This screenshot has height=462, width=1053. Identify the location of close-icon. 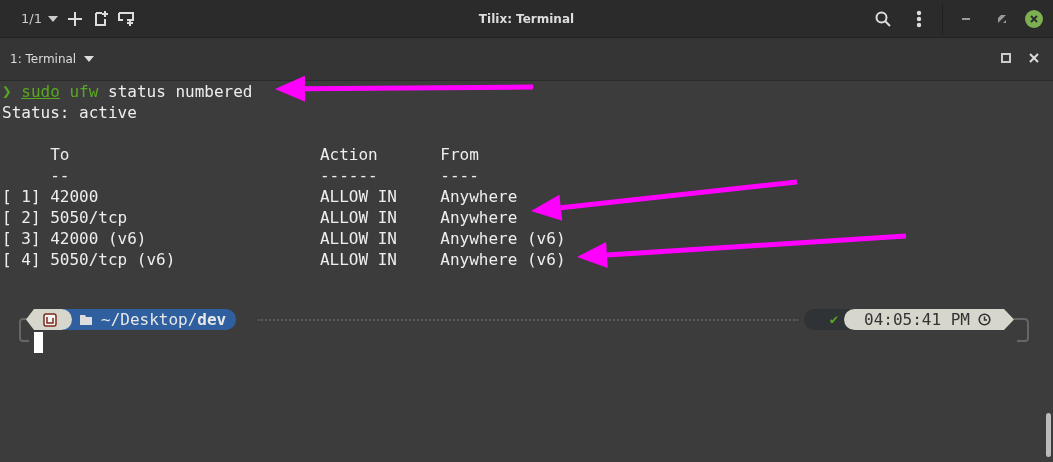
(1034, 18).